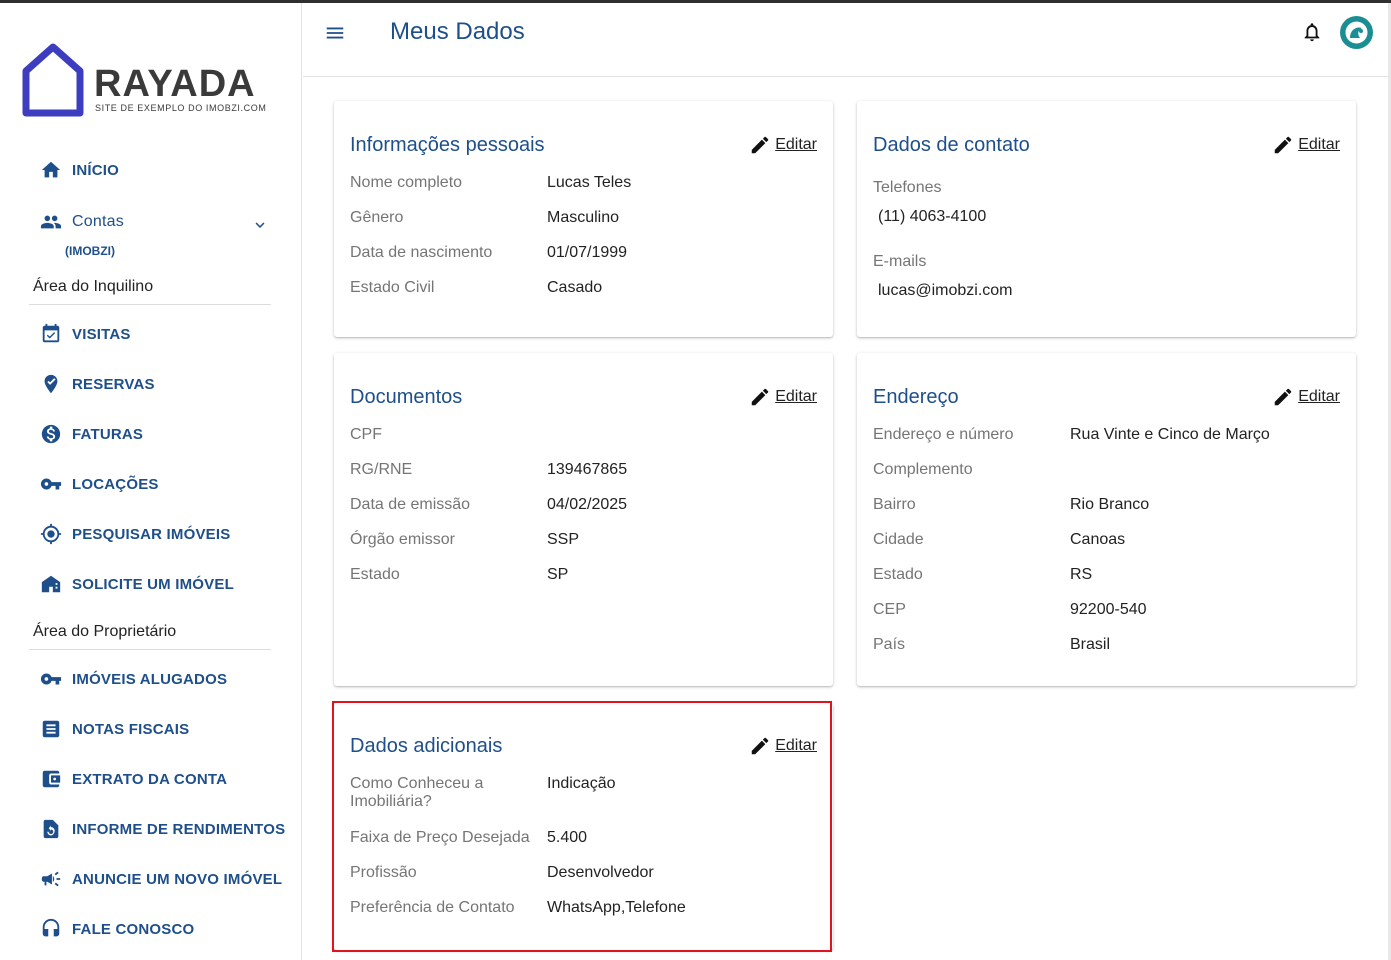 This screenshot has width=1391, height=960. I want to click on document-refresh-icon, so click(51, 829).